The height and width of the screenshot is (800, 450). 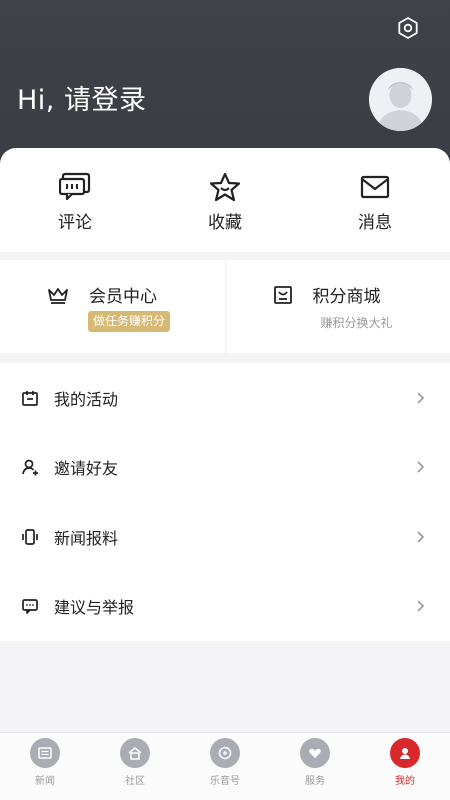 I want to click on menu-item-news-tips: 新闻报料, so click(x=225, y=537).